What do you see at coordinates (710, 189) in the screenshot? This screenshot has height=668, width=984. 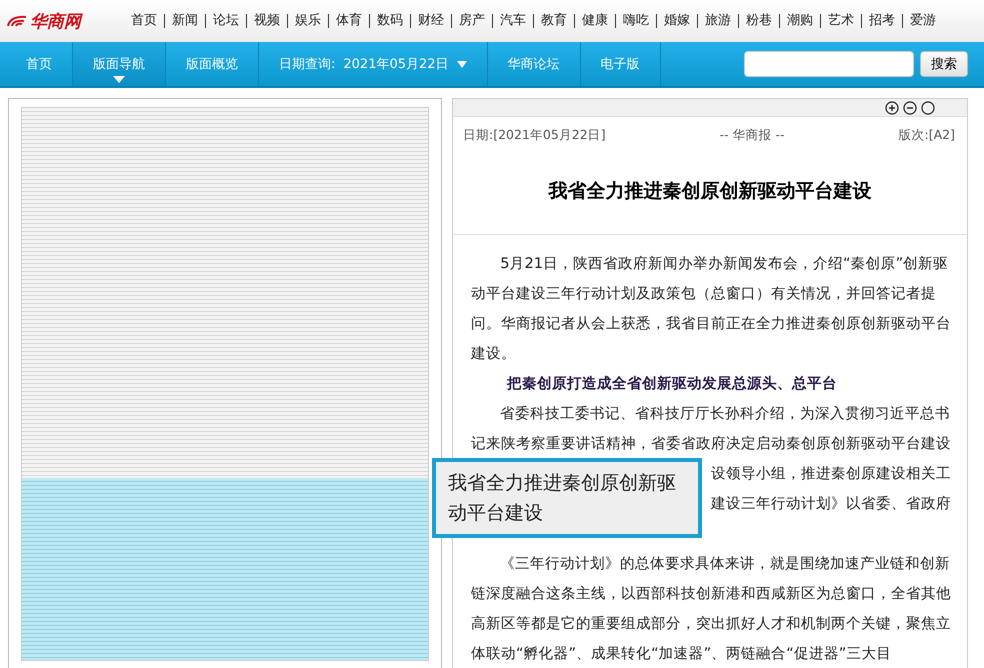 I see `article-title: 我省全力推进秦创原创新驱动平台建设` at bounding box center [710, 189].